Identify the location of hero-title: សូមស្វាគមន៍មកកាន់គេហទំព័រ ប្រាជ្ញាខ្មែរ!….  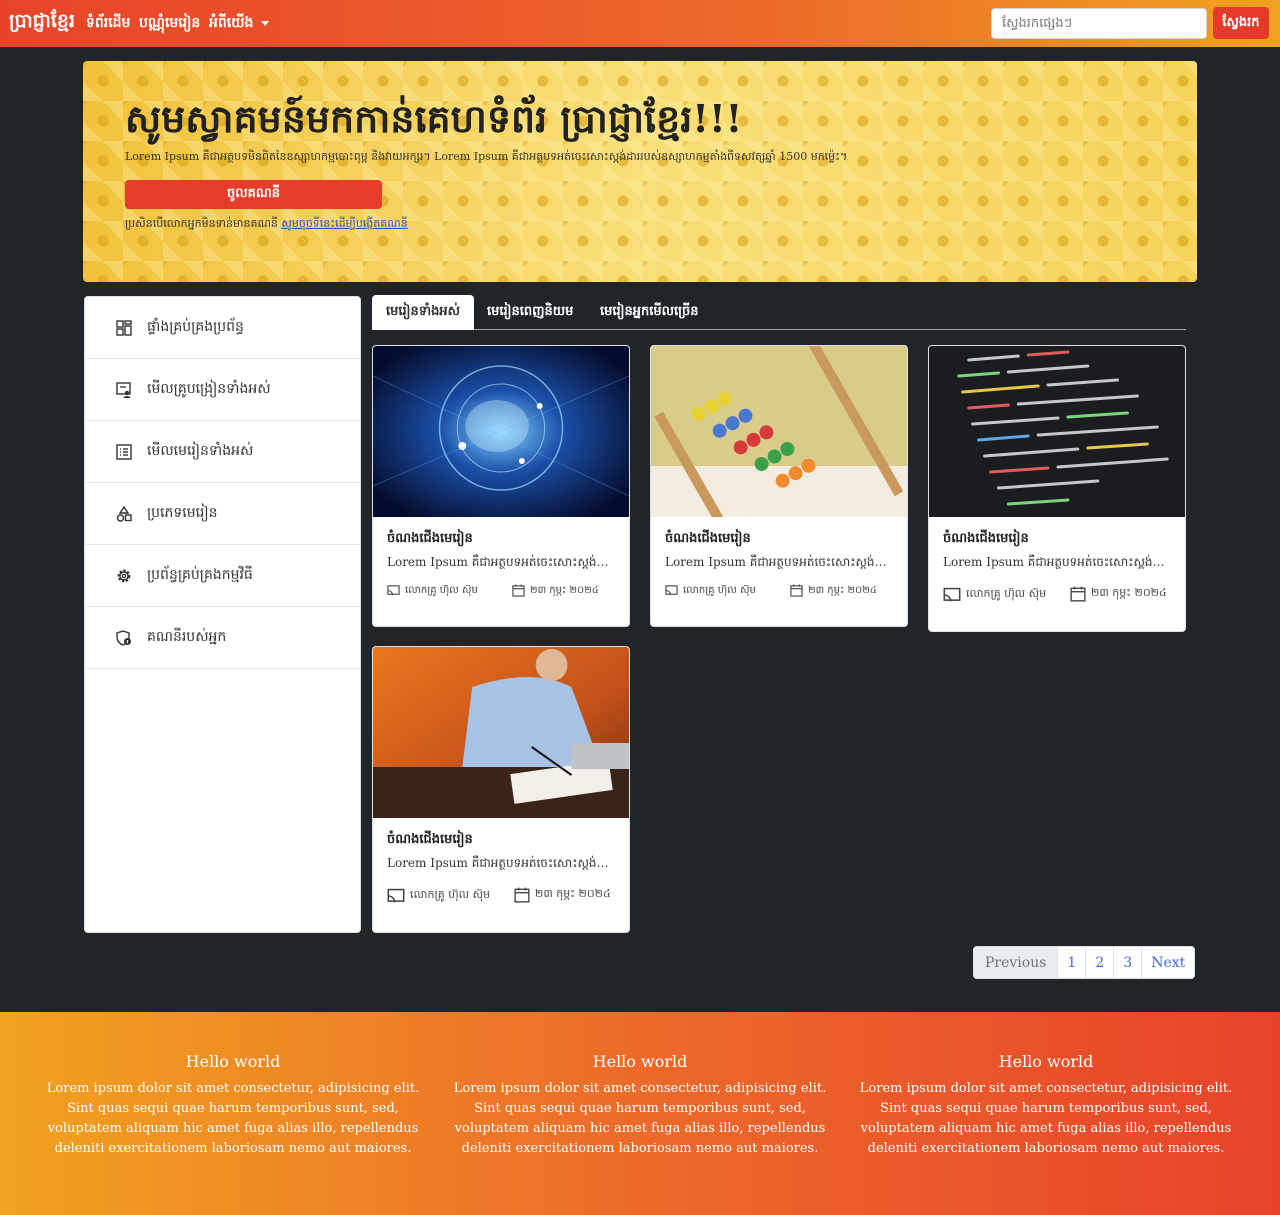
(434, 118).